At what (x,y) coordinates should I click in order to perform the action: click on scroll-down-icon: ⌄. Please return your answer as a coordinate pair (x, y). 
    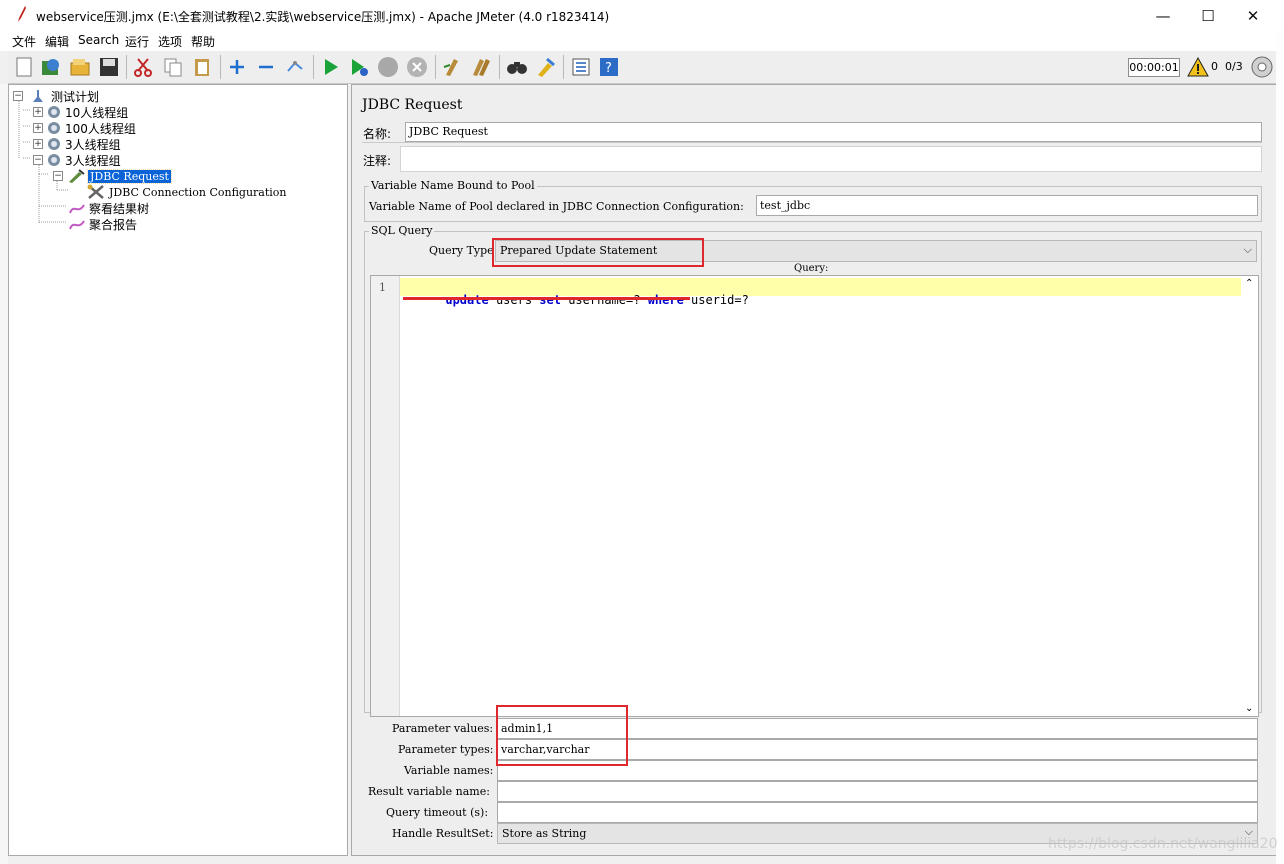
    Looking at the image, I should click on (1249, 708).